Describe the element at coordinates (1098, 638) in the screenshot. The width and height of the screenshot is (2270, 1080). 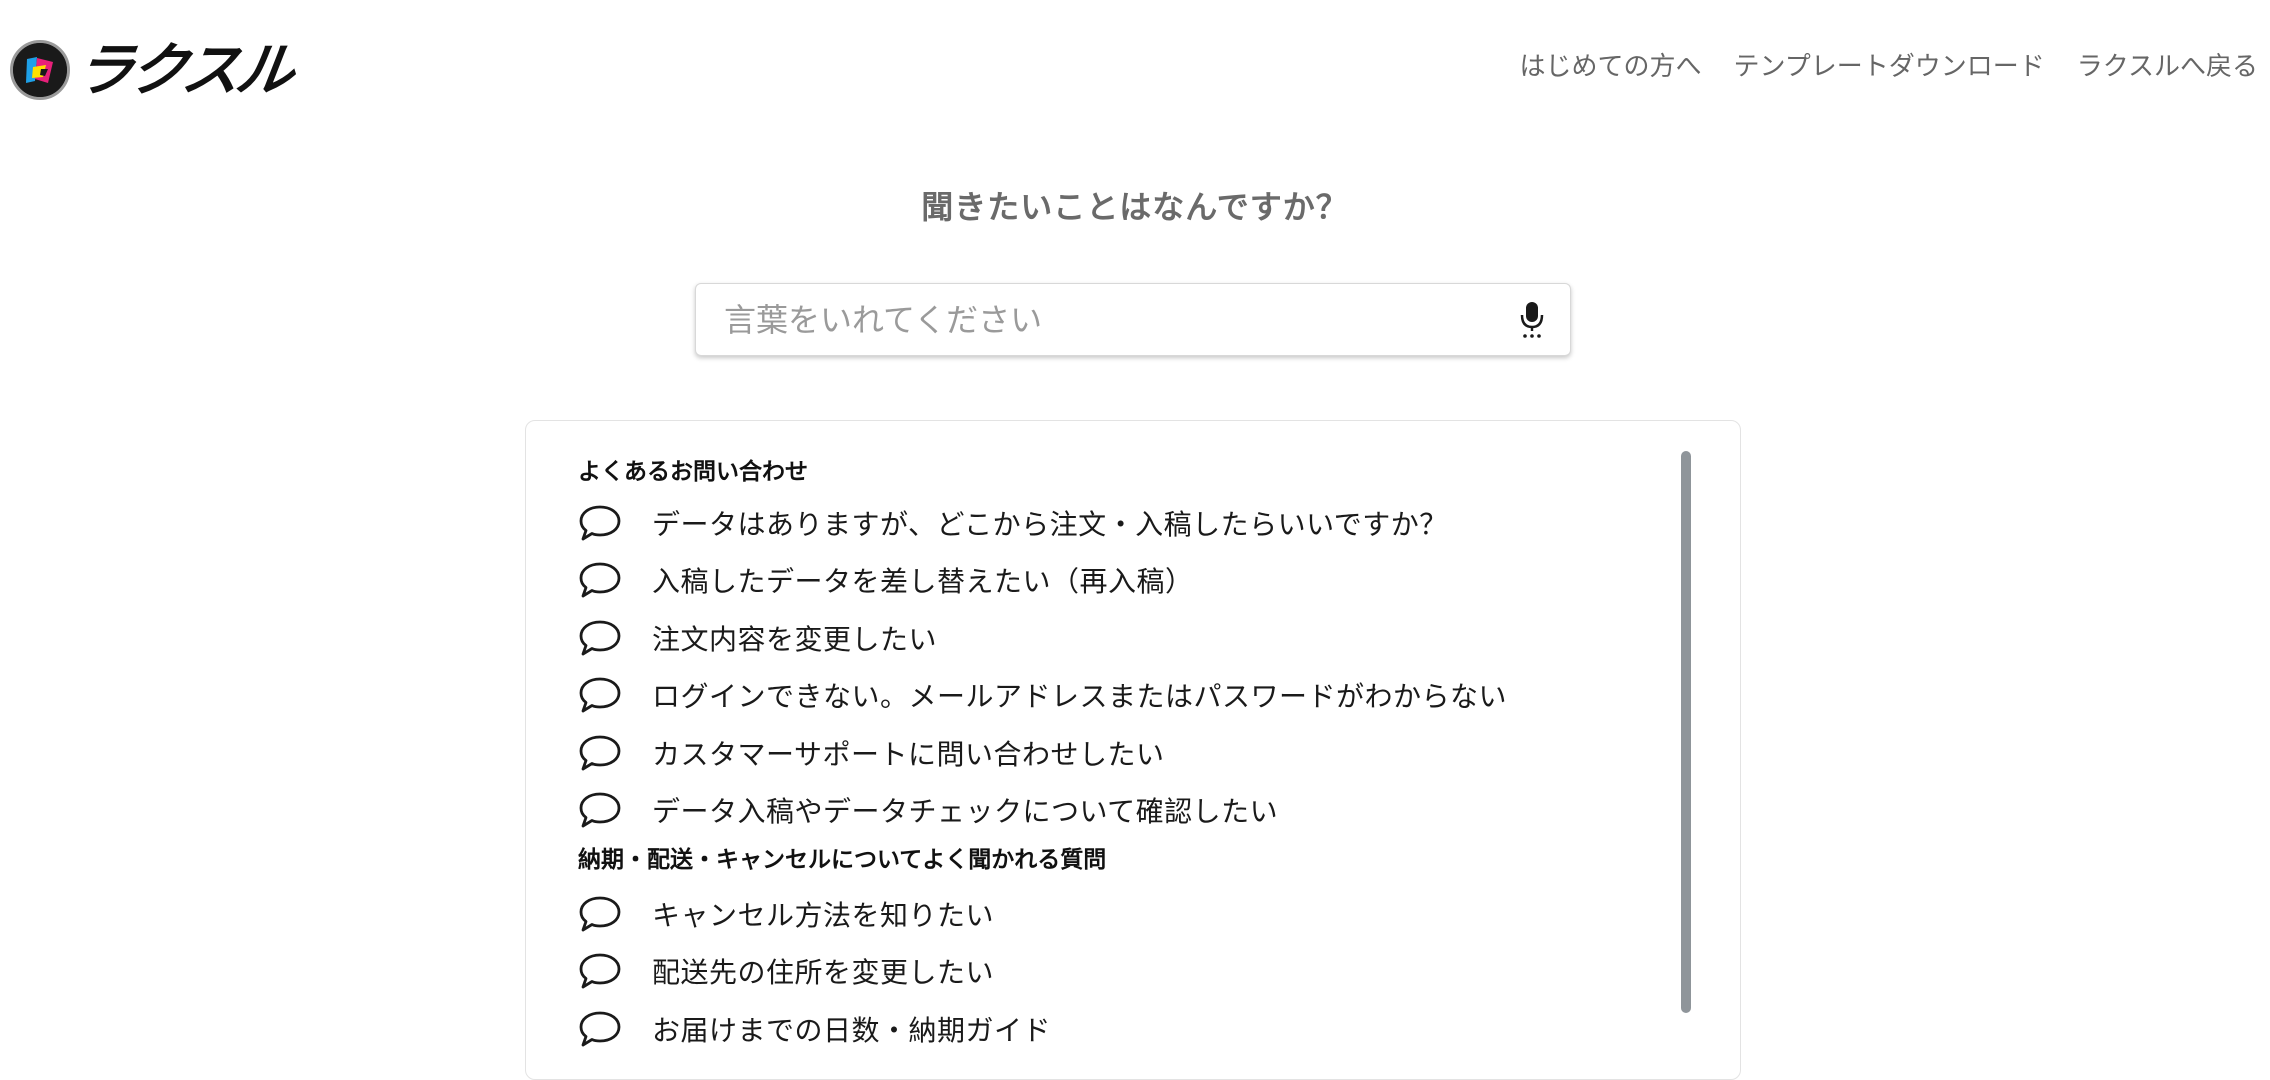
I see `faq-item: 注文内容を変更したい` at that location.